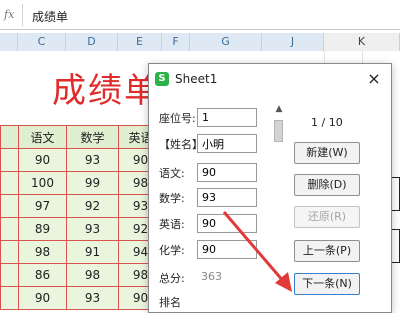  I want to click on table-cell: 91, so click(92, 252).